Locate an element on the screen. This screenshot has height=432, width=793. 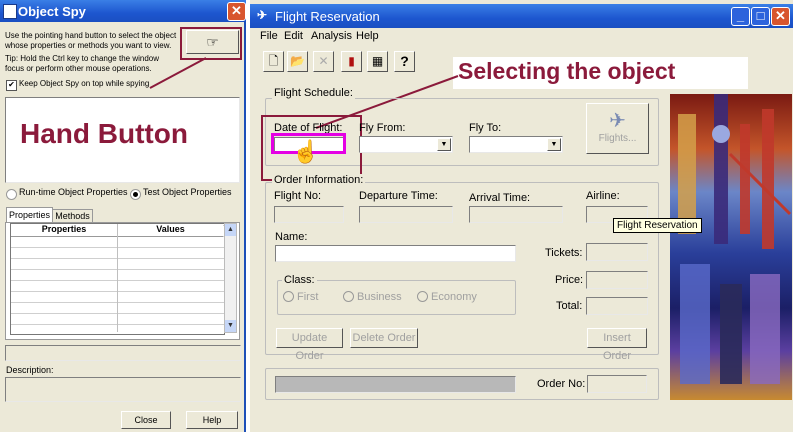
menu-help: Help is located at coordinates (367, 36).